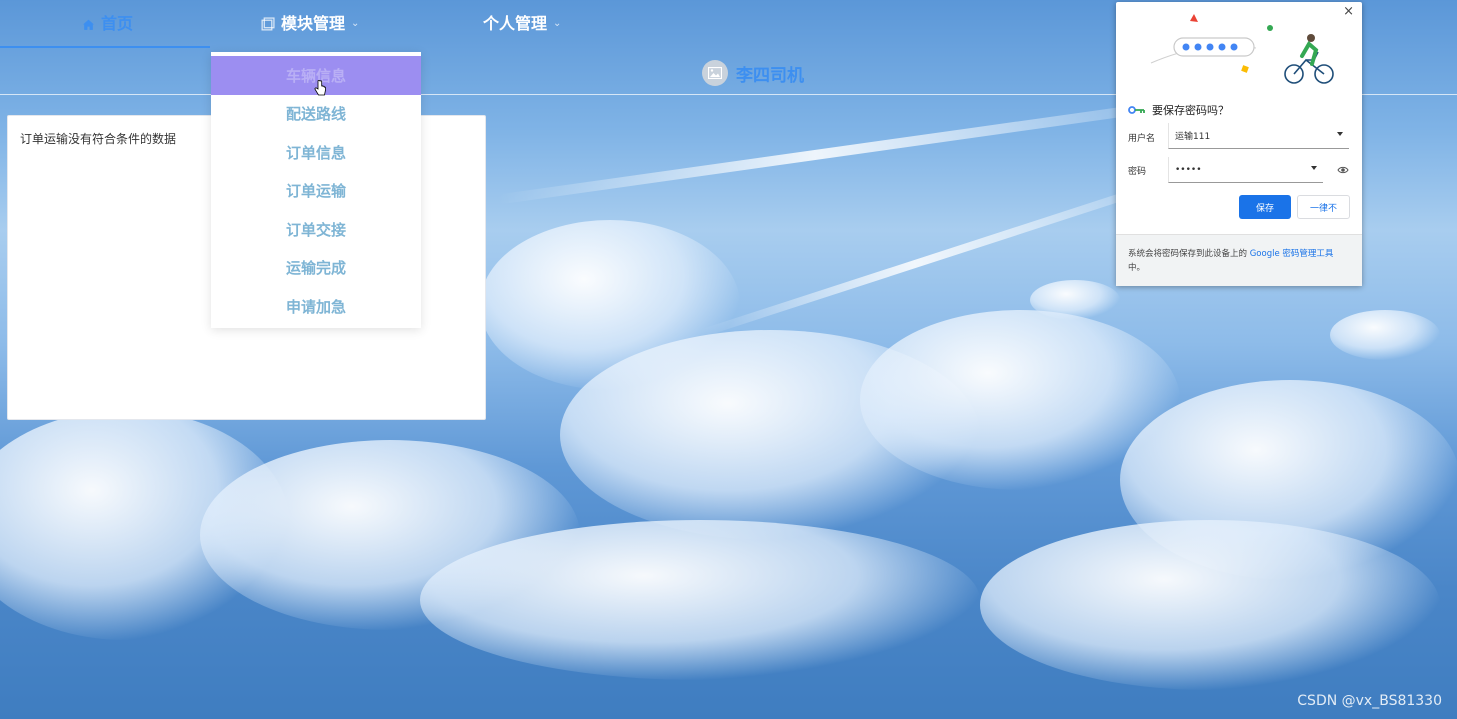  What do you see at coordinates (320, 88) in the screenshot?
I see `hand-cursor-icon` at bounding box center [320, 88].